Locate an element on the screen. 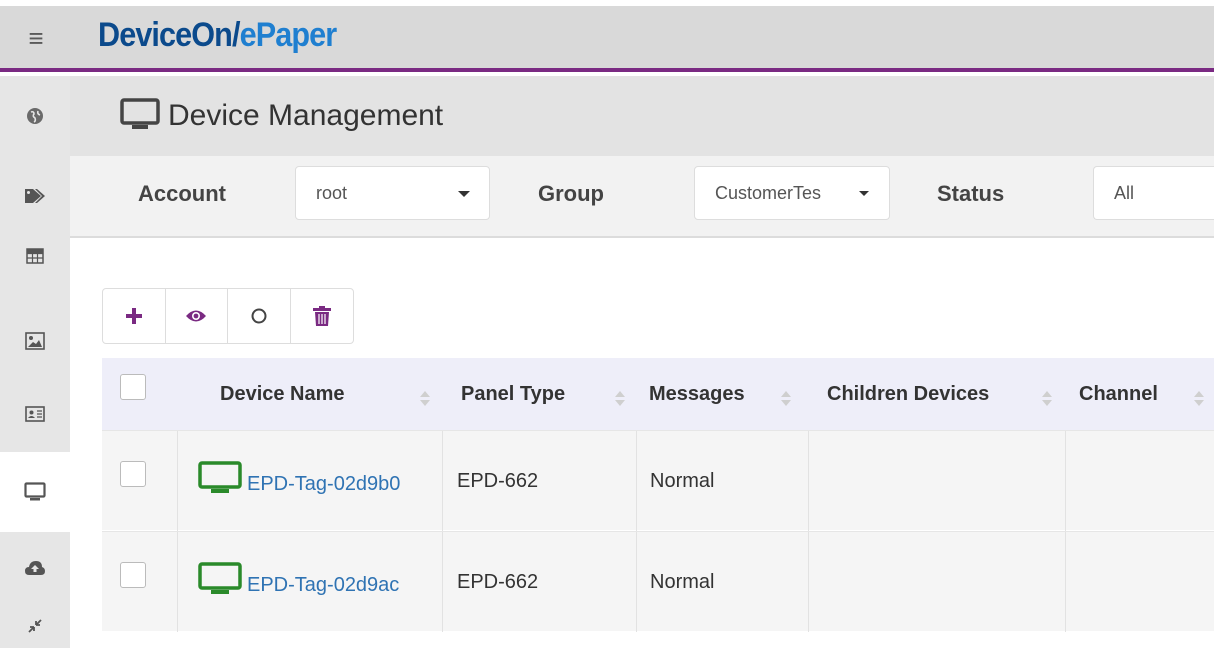  device-name-link: EPD-Tag-02d9b0 is located at coordinates (323, 484).